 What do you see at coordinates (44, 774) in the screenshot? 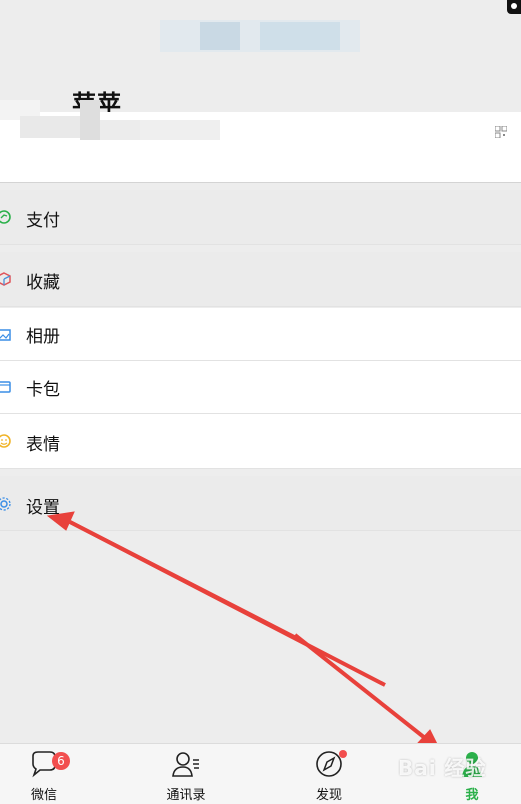
I see `tab-chats: 6 微信` at bounding box center [44, 774].